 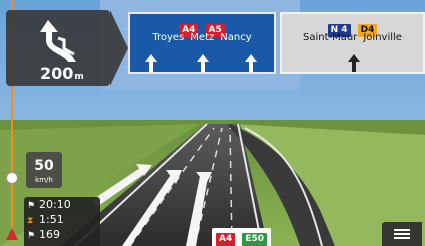 I want to click on menu-button, so click(x=402, y=234).